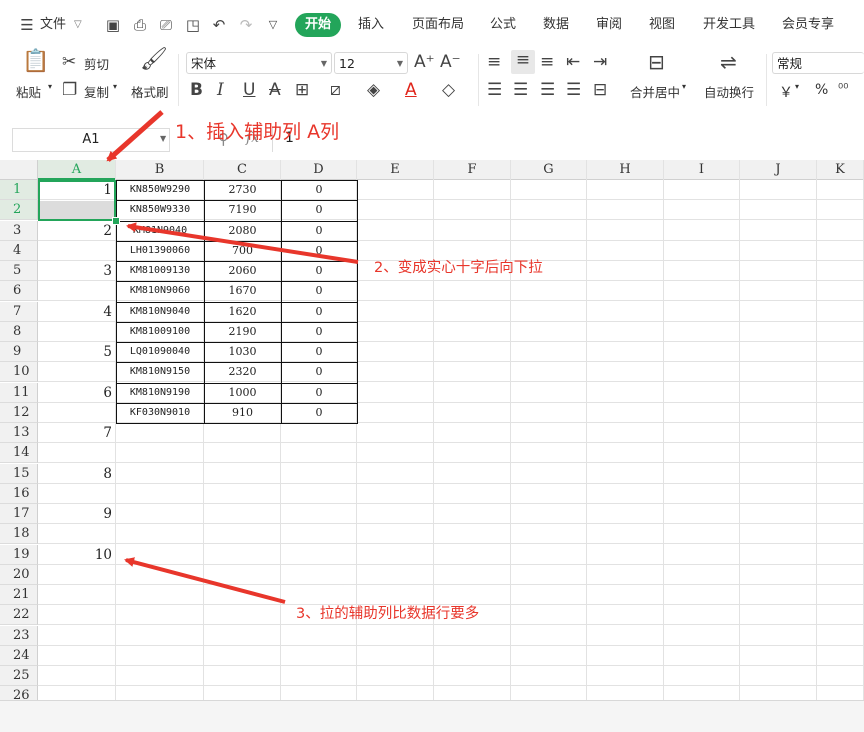 Image resolution: width=864 pixels, height=732 pixels. Describe the element at coordinates (257, 132) in the screenshot. I see `annotation-step1: 1、插入辅助列 A列` at that location.